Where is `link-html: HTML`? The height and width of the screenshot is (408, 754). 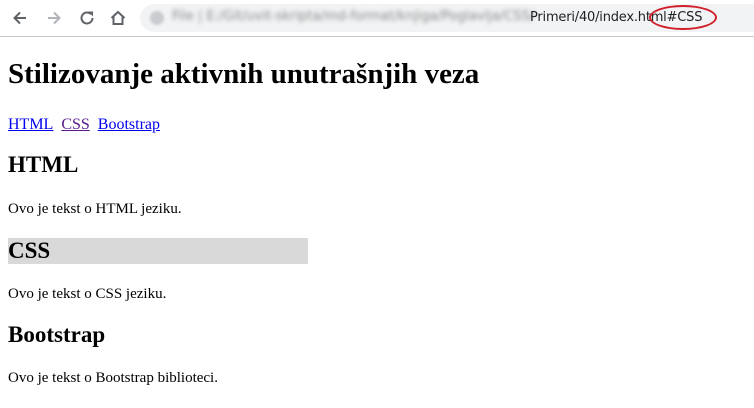 link-html: HTML is located at coordinates (30, 124).